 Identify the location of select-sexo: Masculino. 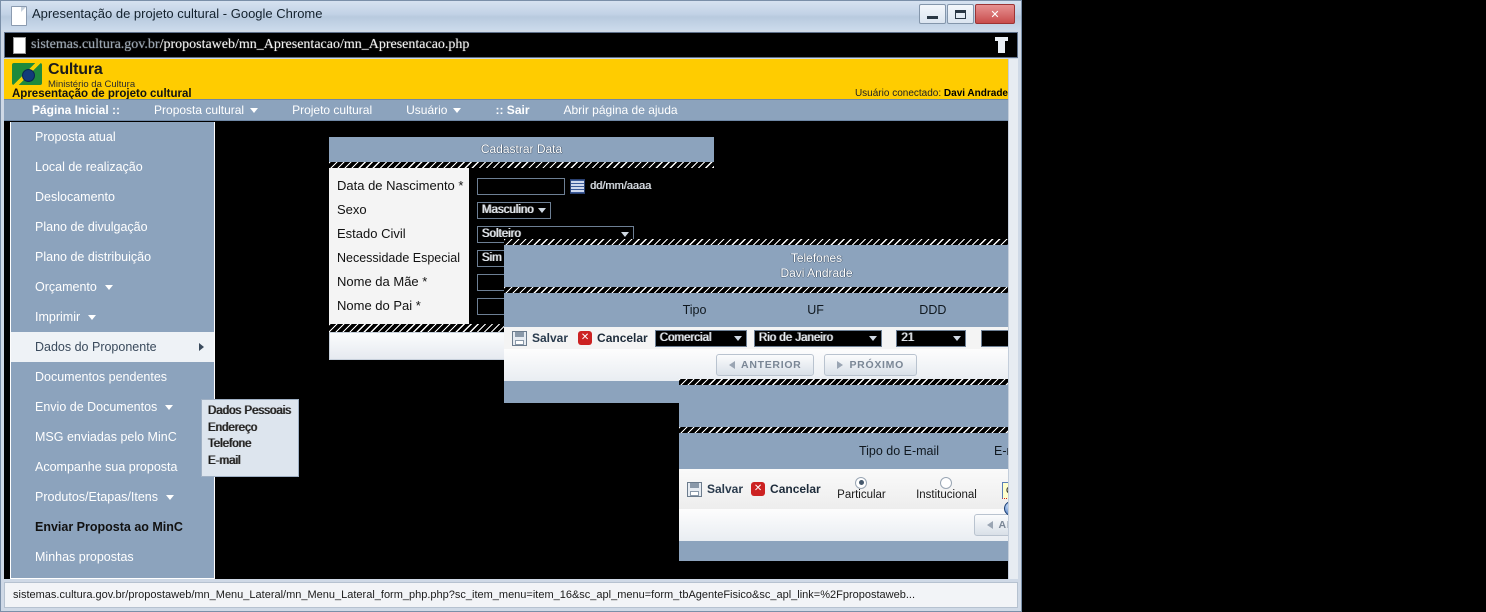
(514, 210).